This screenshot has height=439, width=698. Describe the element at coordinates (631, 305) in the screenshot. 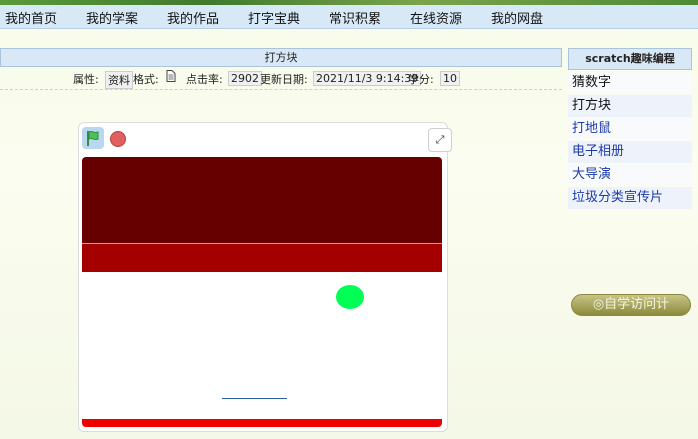

I see `visit-counter-badge: ◎自学访问计` at that location.